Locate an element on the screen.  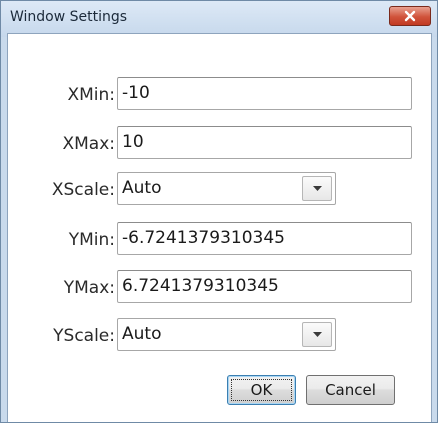
ymin-label: YMin: is located at coordinates (91, 240).